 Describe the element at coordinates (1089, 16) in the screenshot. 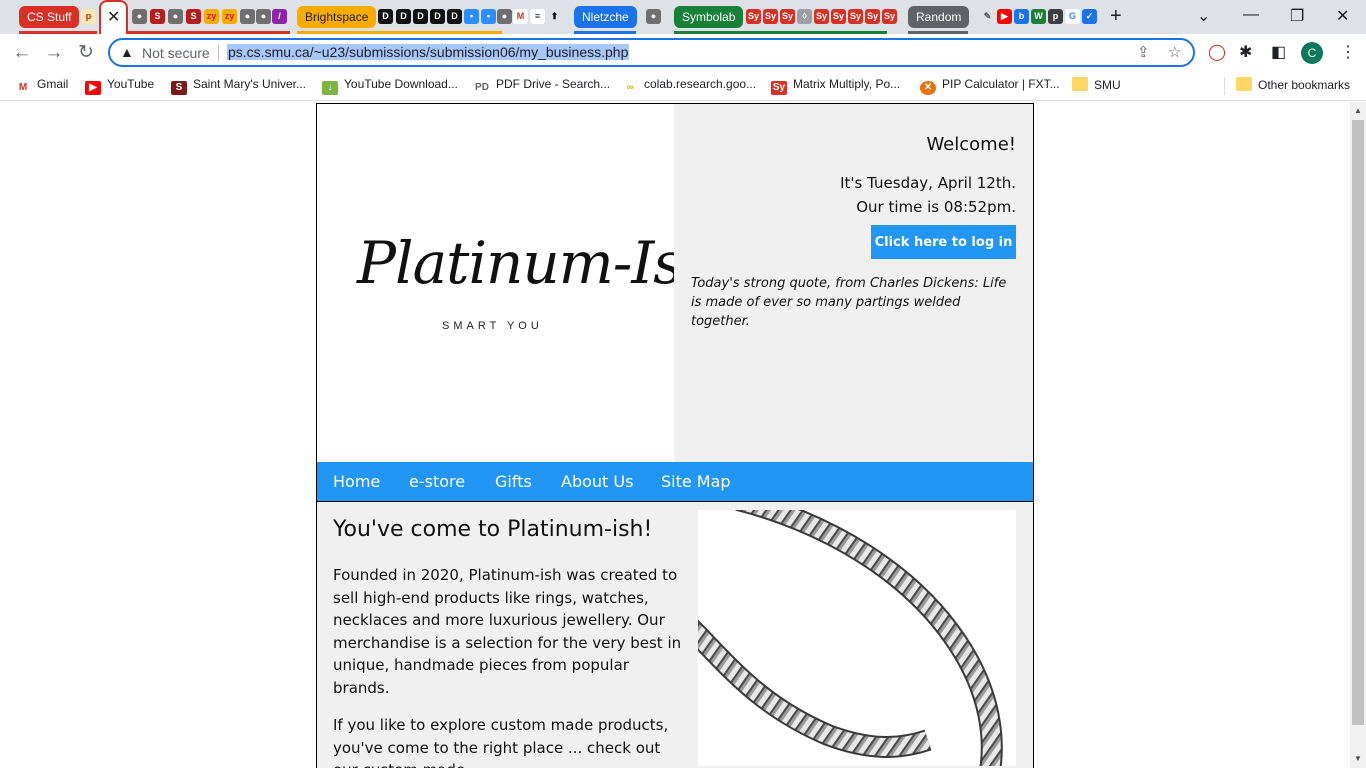

I see `check-tab-icon: ✓` at that location.